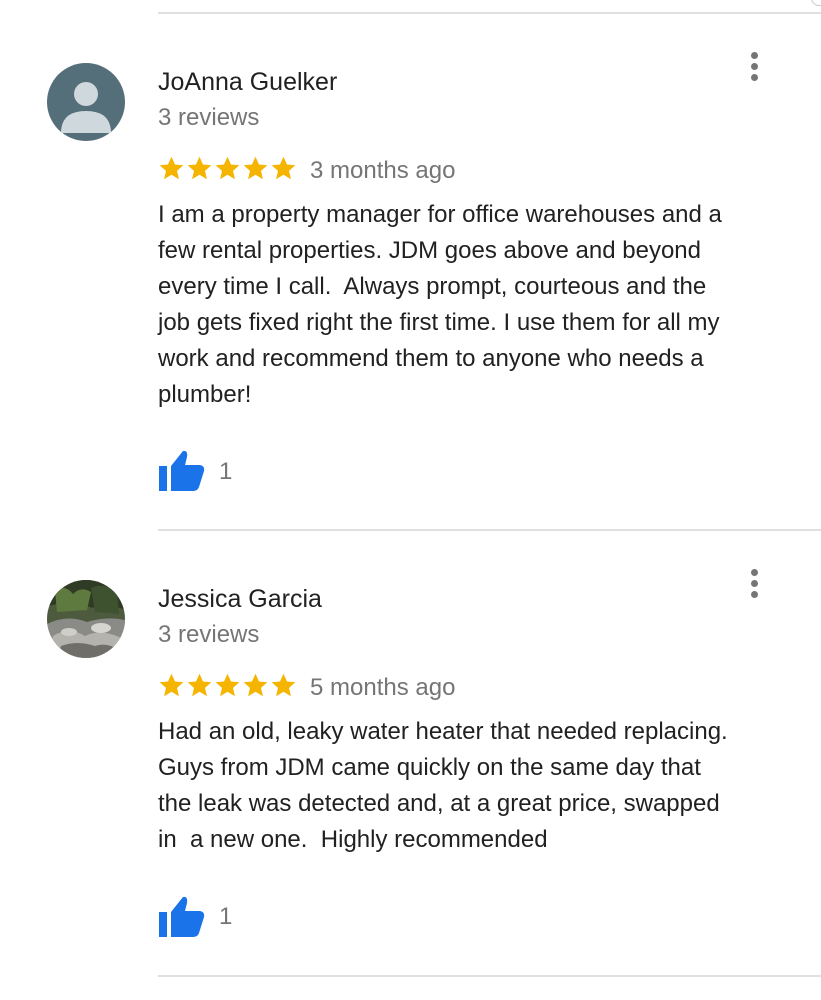  I want to click on corner-circle-icon, so click(816, 3).